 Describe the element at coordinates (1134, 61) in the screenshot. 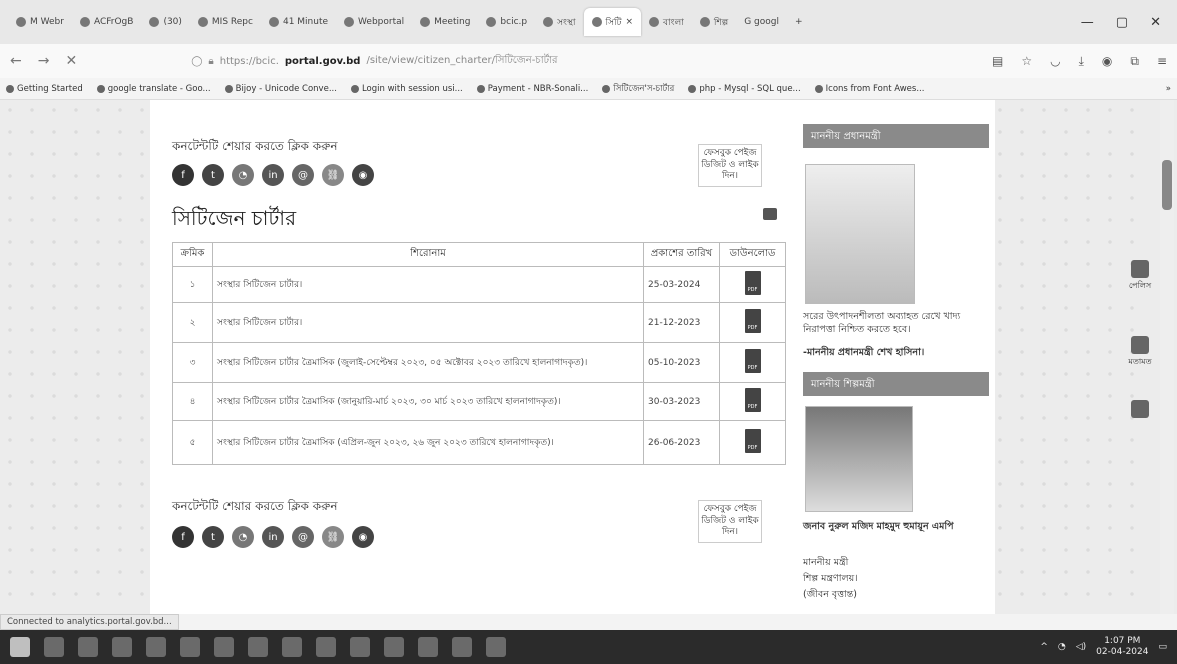

I see `extensions-icon: ⧉` at that location.